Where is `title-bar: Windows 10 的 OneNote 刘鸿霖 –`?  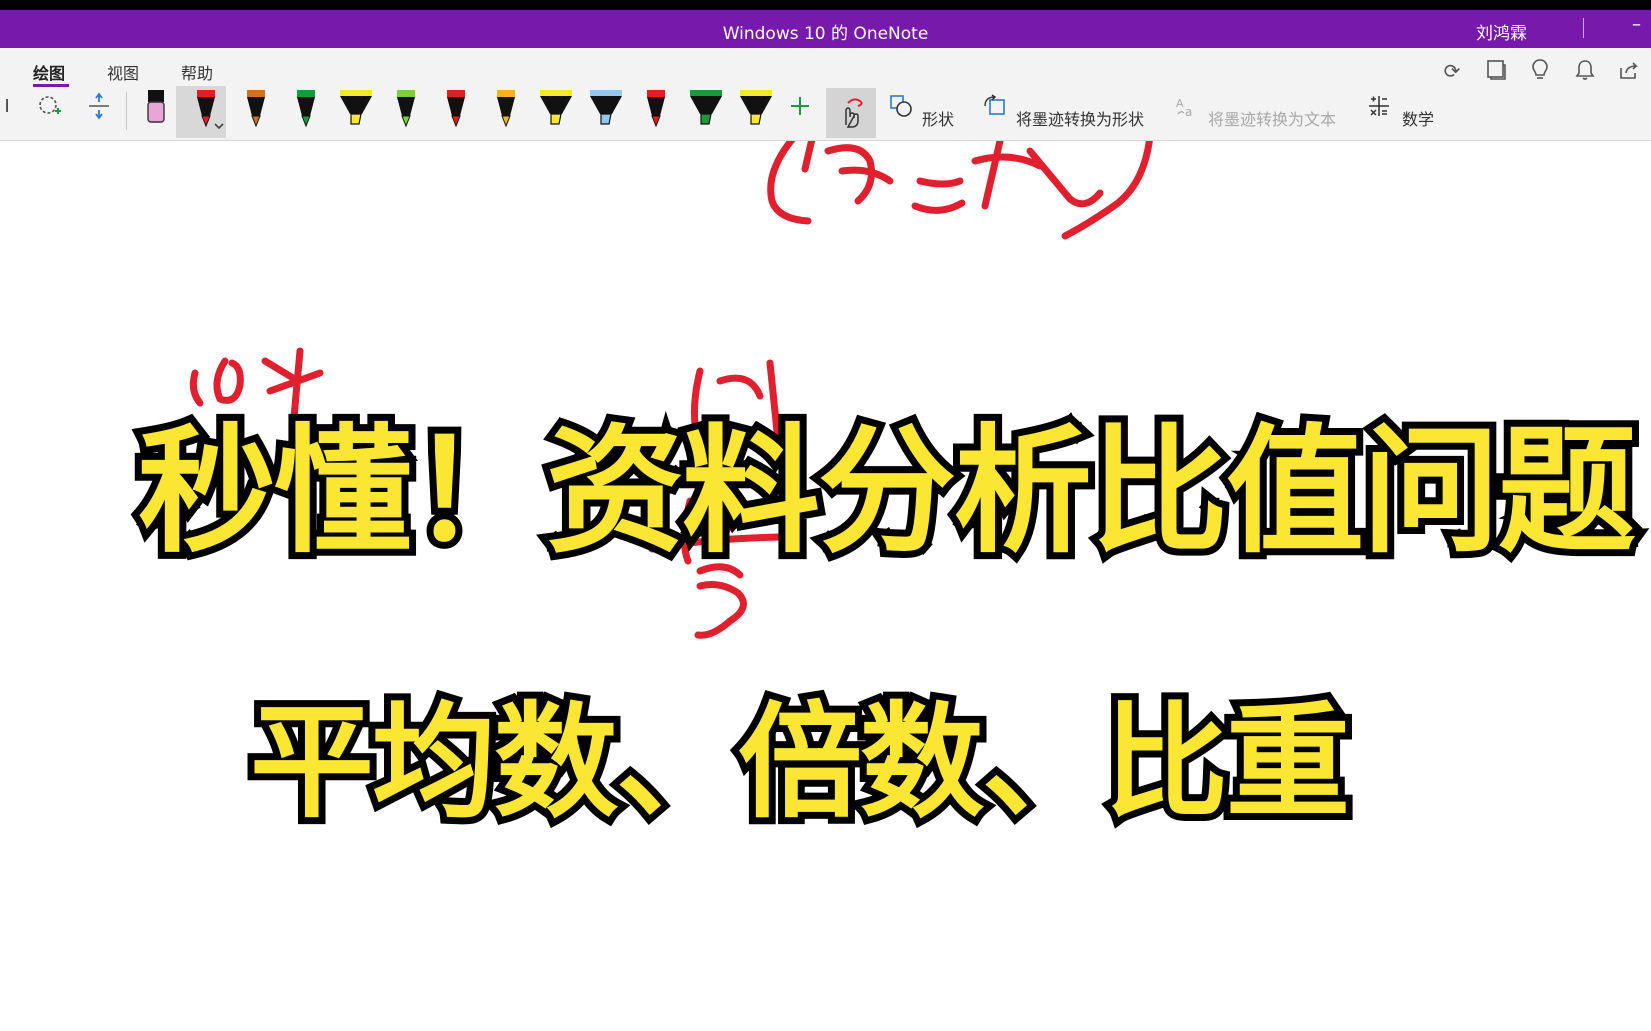
title-bar: Windows 10 的 OneNote 刘鸿霖 – is located at coordinates (825, 29).